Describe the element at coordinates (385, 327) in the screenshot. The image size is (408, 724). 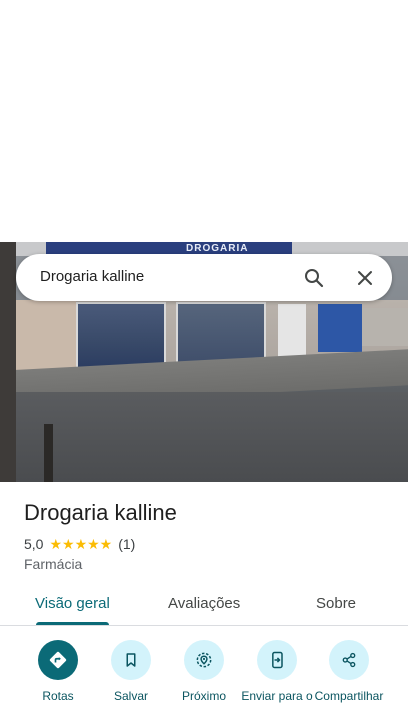
I see `wall-right` at that location.